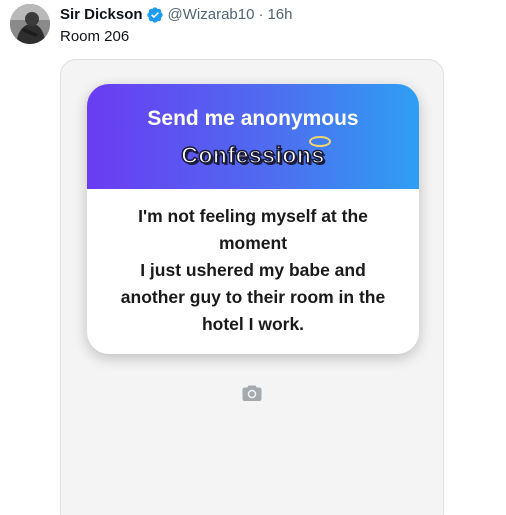 The image size is (506, 515). I want to click on display-name: Sir Dickson, so click(101, 15).